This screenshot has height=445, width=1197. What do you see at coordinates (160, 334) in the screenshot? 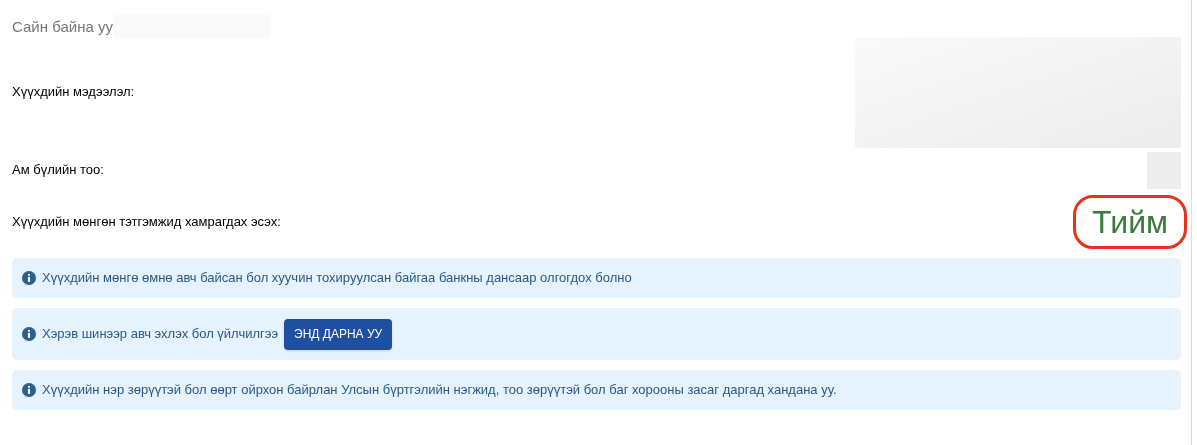
I see `alert-text: Хэрэв шинээр авч эхлэх бол үйлчилгээ` at bounding box center [160, 334].